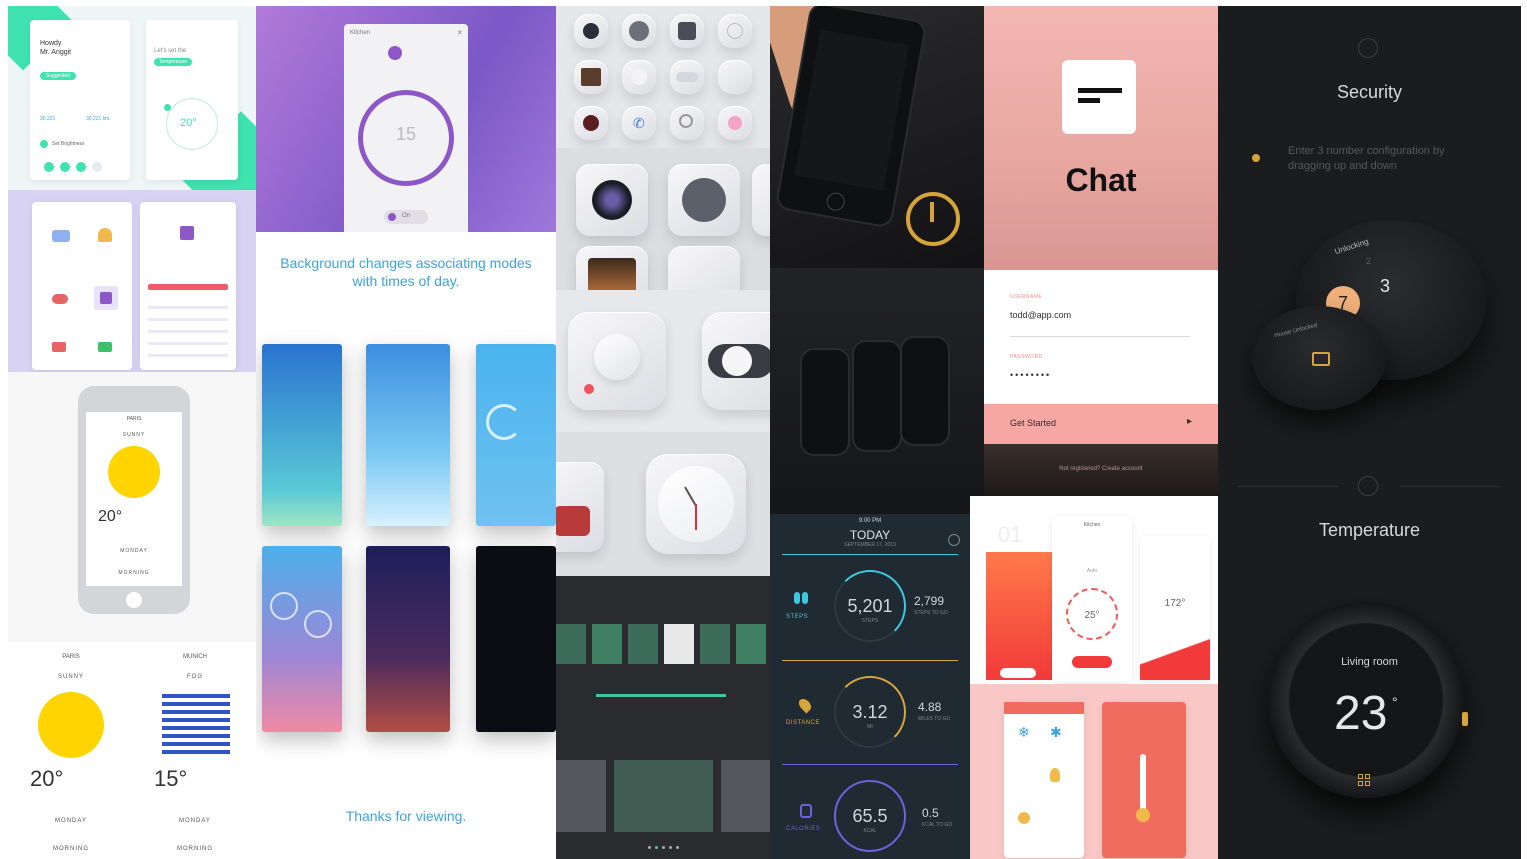 This screenshot has width=1527, height=859. What do you see at coordinates (56, 52) in the screenshot?
I see `user-name: Mr. Anggit` at bounding box center [56, 52].